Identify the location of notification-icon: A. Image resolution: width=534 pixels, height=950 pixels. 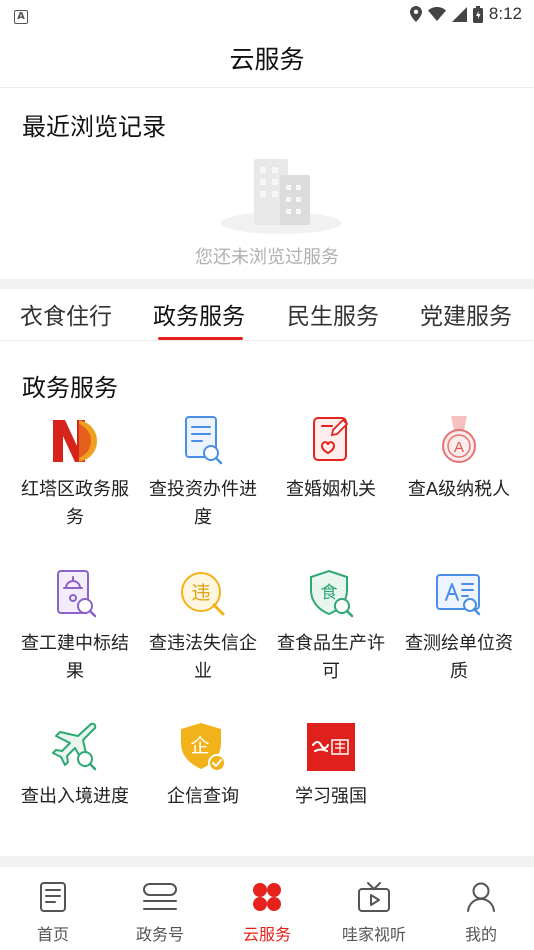
(21, 17).